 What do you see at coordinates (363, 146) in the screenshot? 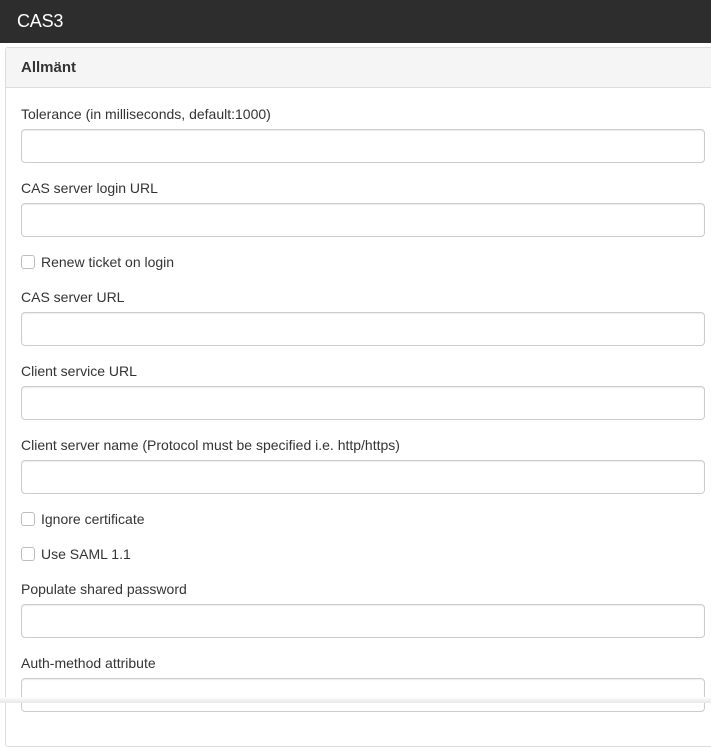
I see `tolerance-input` at bounding box center [363, 146].